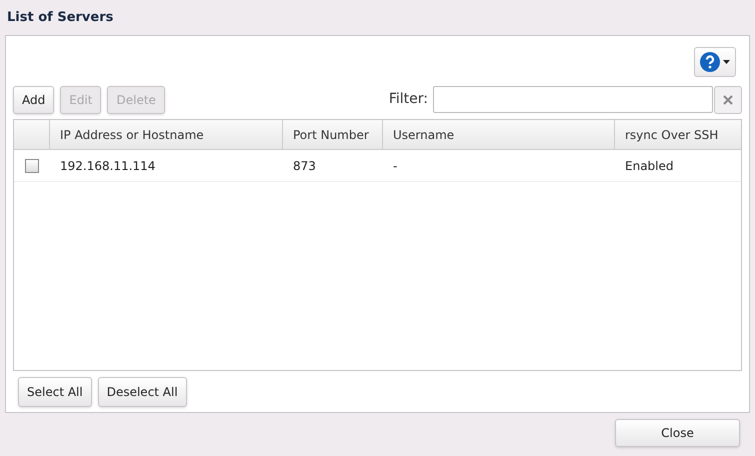 The width and height of the screenshot is (755, 456). I want to click on close-icon, so click(728, 99).